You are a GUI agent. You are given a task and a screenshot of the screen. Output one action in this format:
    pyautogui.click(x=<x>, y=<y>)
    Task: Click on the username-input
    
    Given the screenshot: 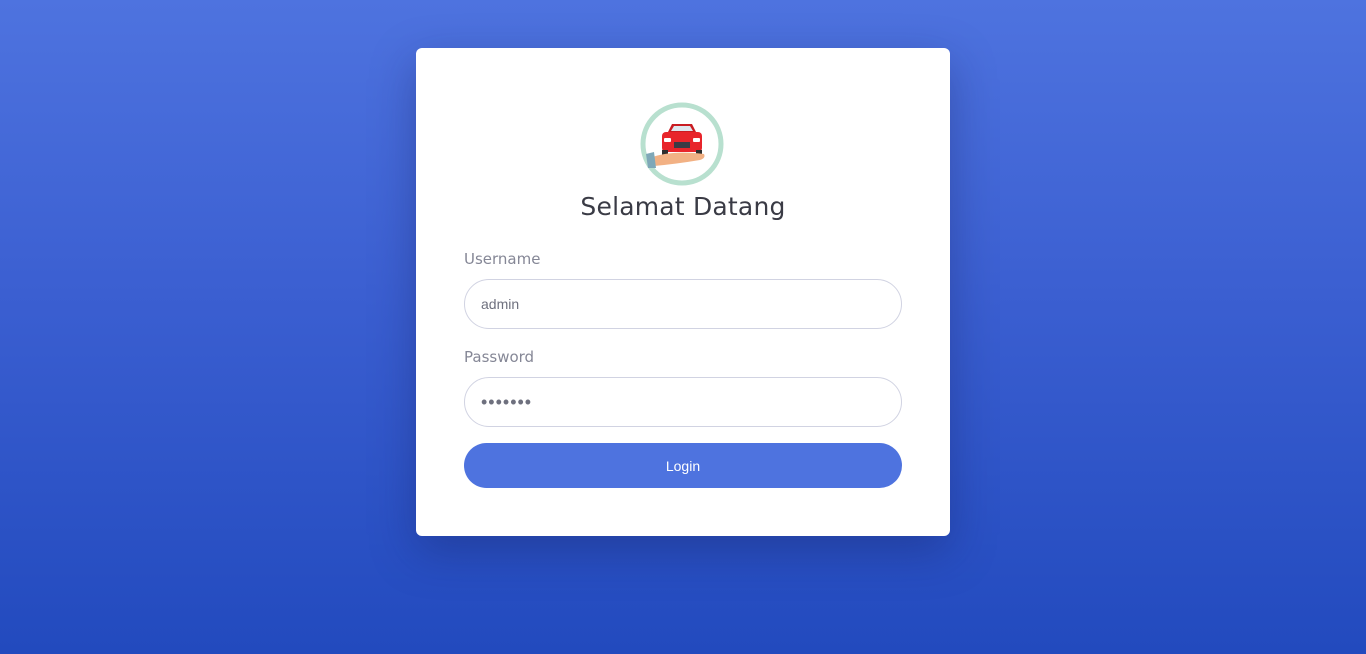 What is the action you would take?
    pyautogui.click(x=683, y=304)
    